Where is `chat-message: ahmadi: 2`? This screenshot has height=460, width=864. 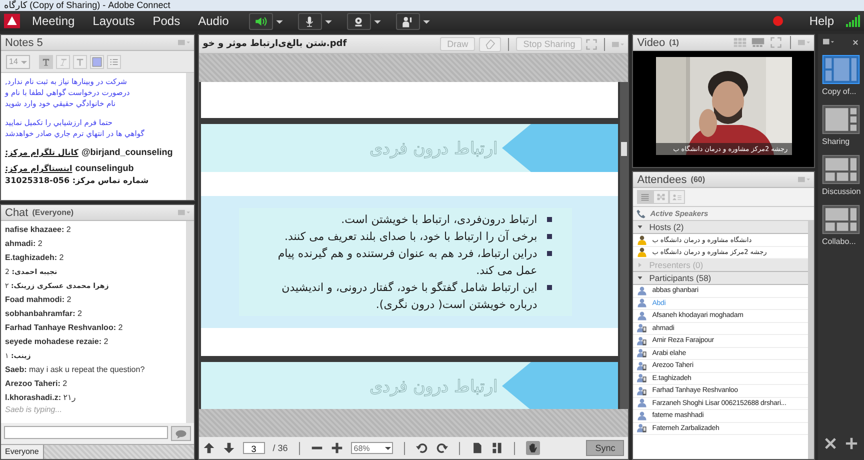 chat-message: ahmadi: 2 is located at coordinates (24, 244).